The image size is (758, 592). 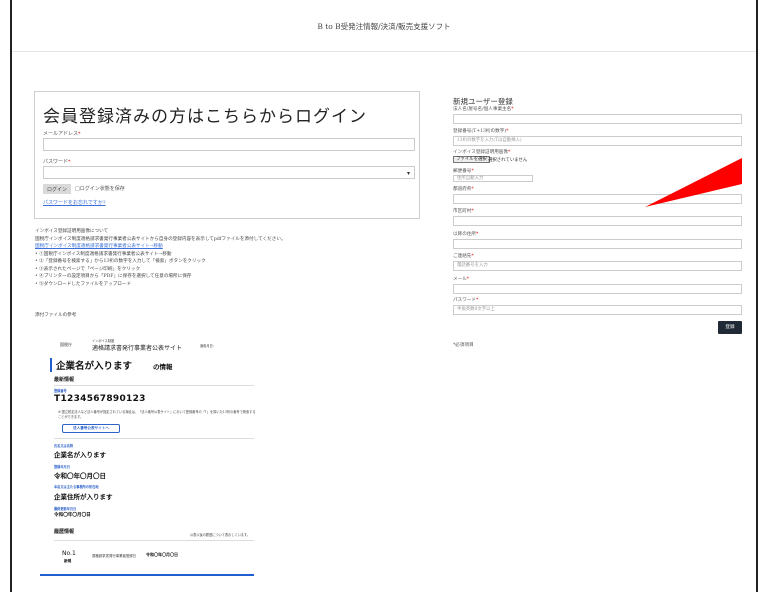 What do you see at coordinates (51, 365) in the screenshot?
I see `sample-accent-bar` at bounding box center [51, 365].